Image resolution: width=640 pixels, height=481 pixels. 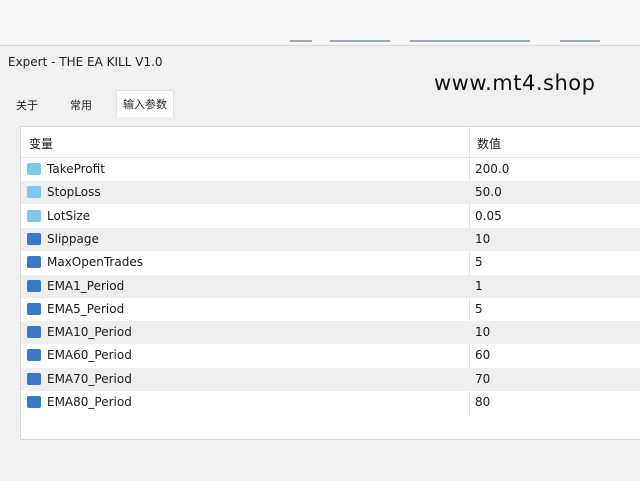 I want to click on tab-about: 关于, so click(x=27, y=105).